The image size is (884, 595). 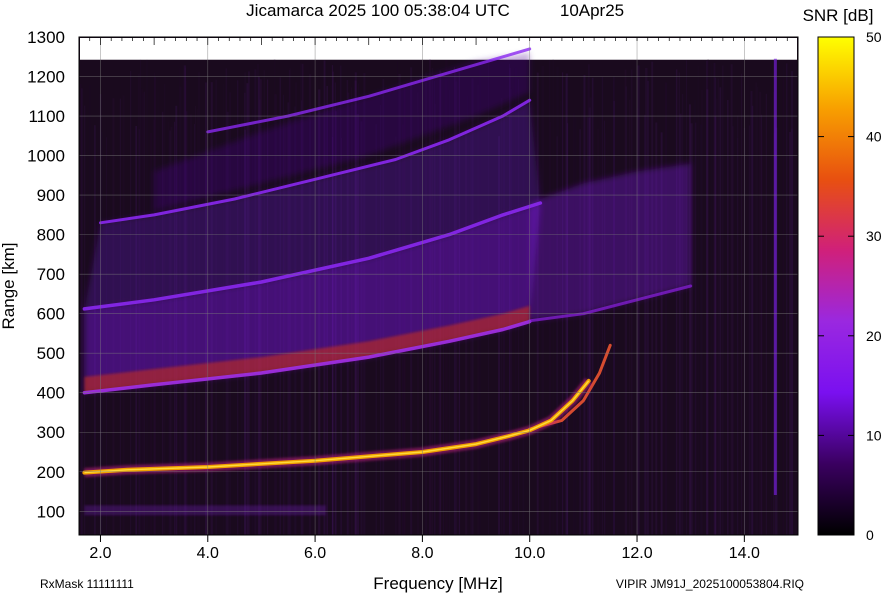 I want to click on colorbar-tick-label: 50, so click(x=874, y=37).